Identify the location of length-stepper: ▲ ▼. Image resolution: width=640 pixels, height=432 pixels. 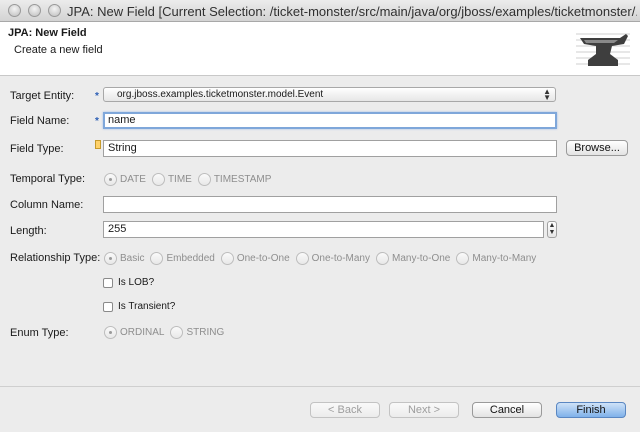
(552, 229).